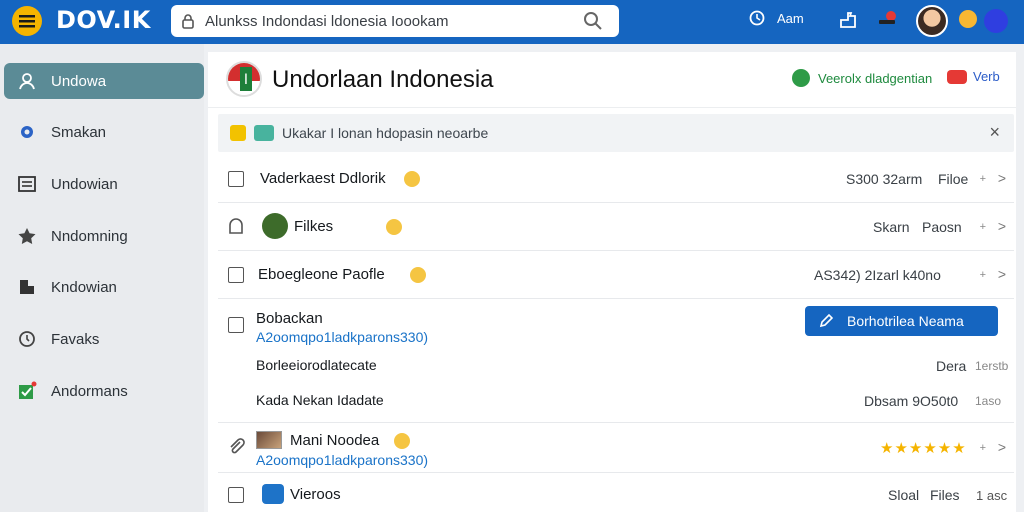 This screenshot has width=1024, height=512. I want to click on flag-icon: I, so click(244, 79).